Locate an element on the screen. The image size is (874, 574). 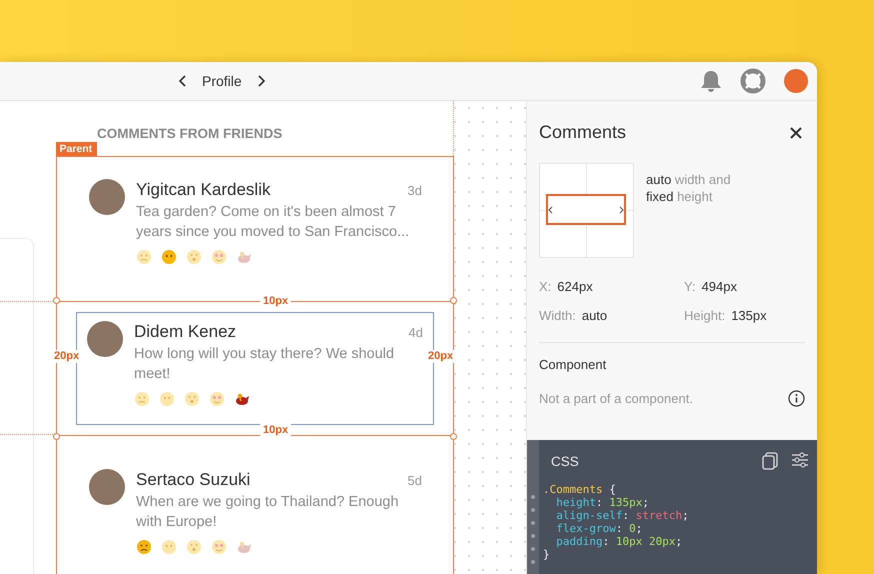
comment-text: How long will you stay there? We should meet! is located at coordinates (265, 364).